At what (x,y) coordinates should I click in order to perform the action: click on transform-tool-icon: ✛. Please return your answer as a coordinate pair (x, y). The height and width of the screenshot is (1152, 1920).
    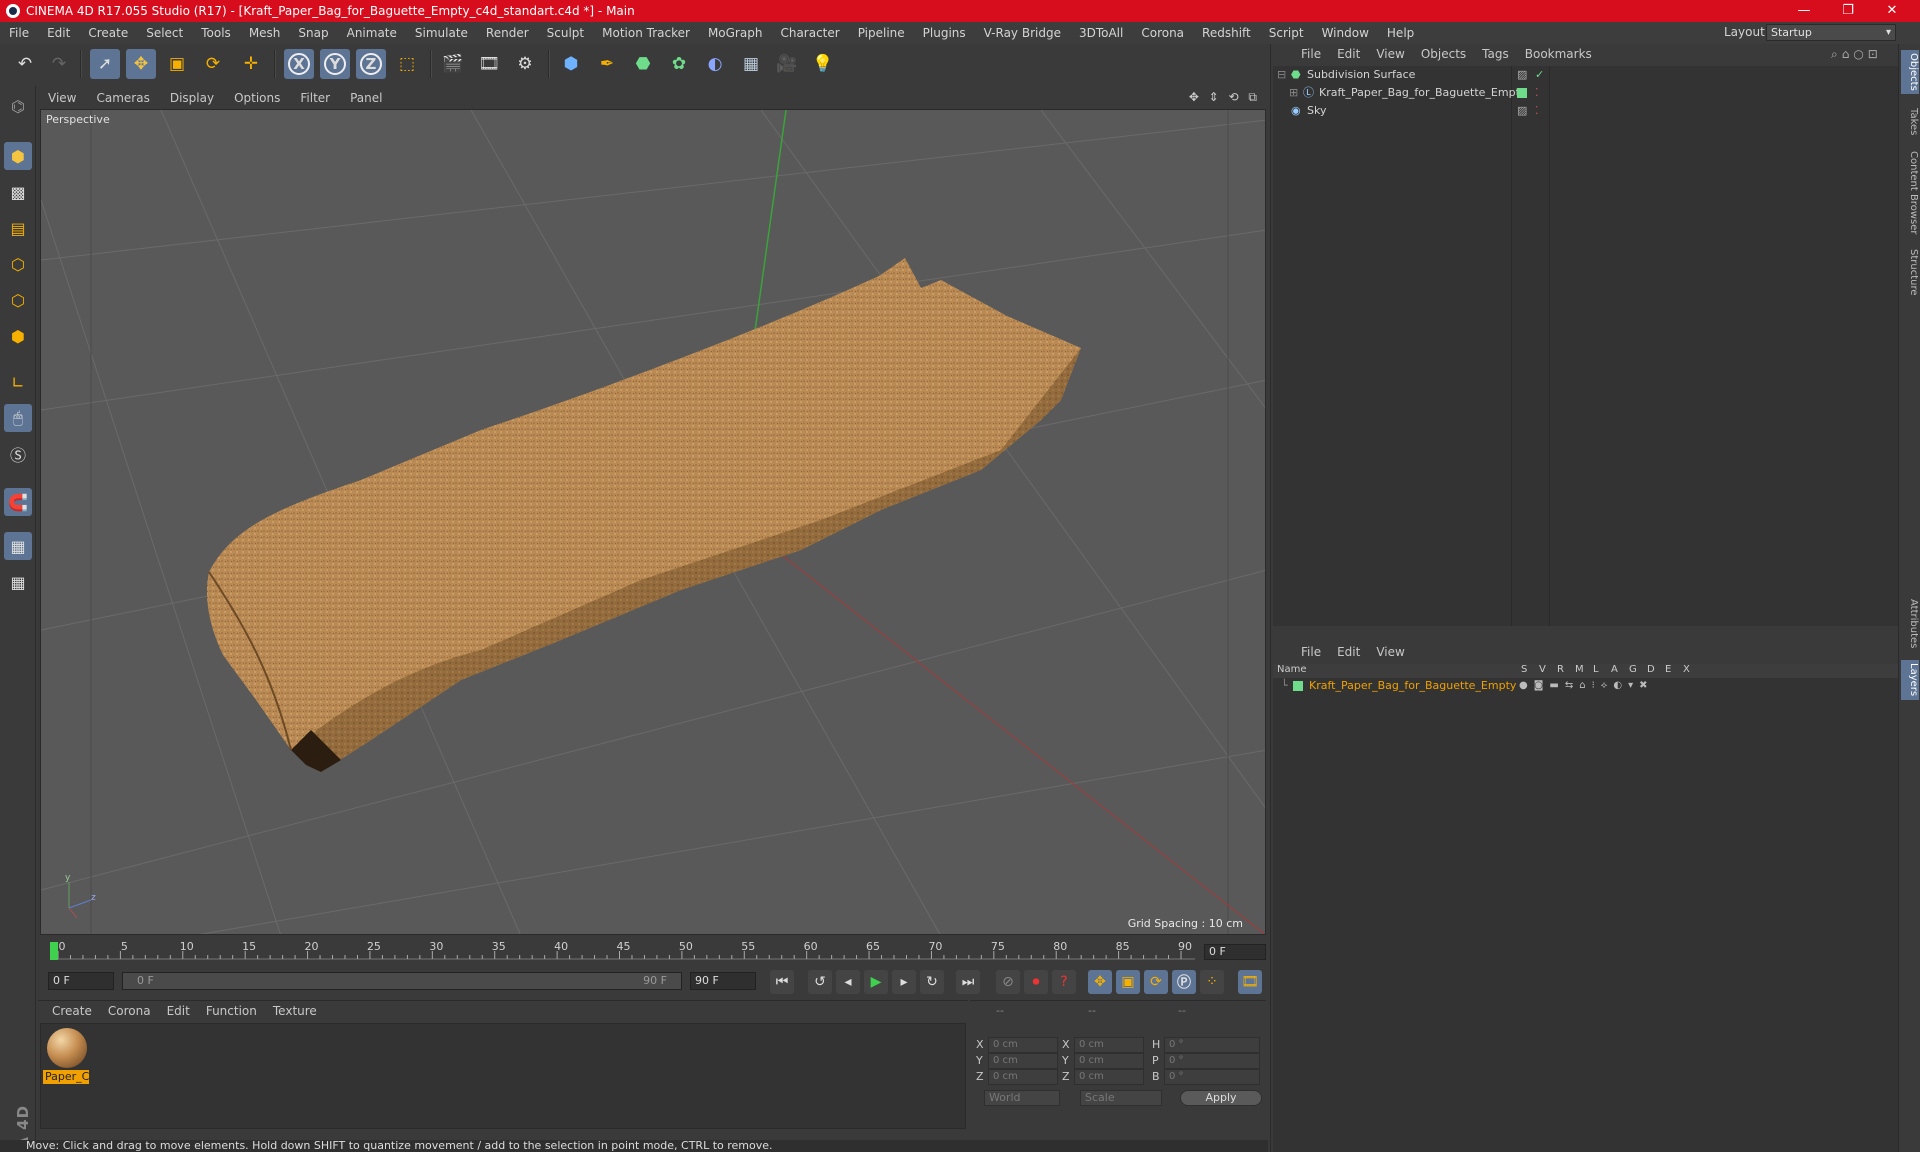
    Looking at the image, I should click on (251, 64).